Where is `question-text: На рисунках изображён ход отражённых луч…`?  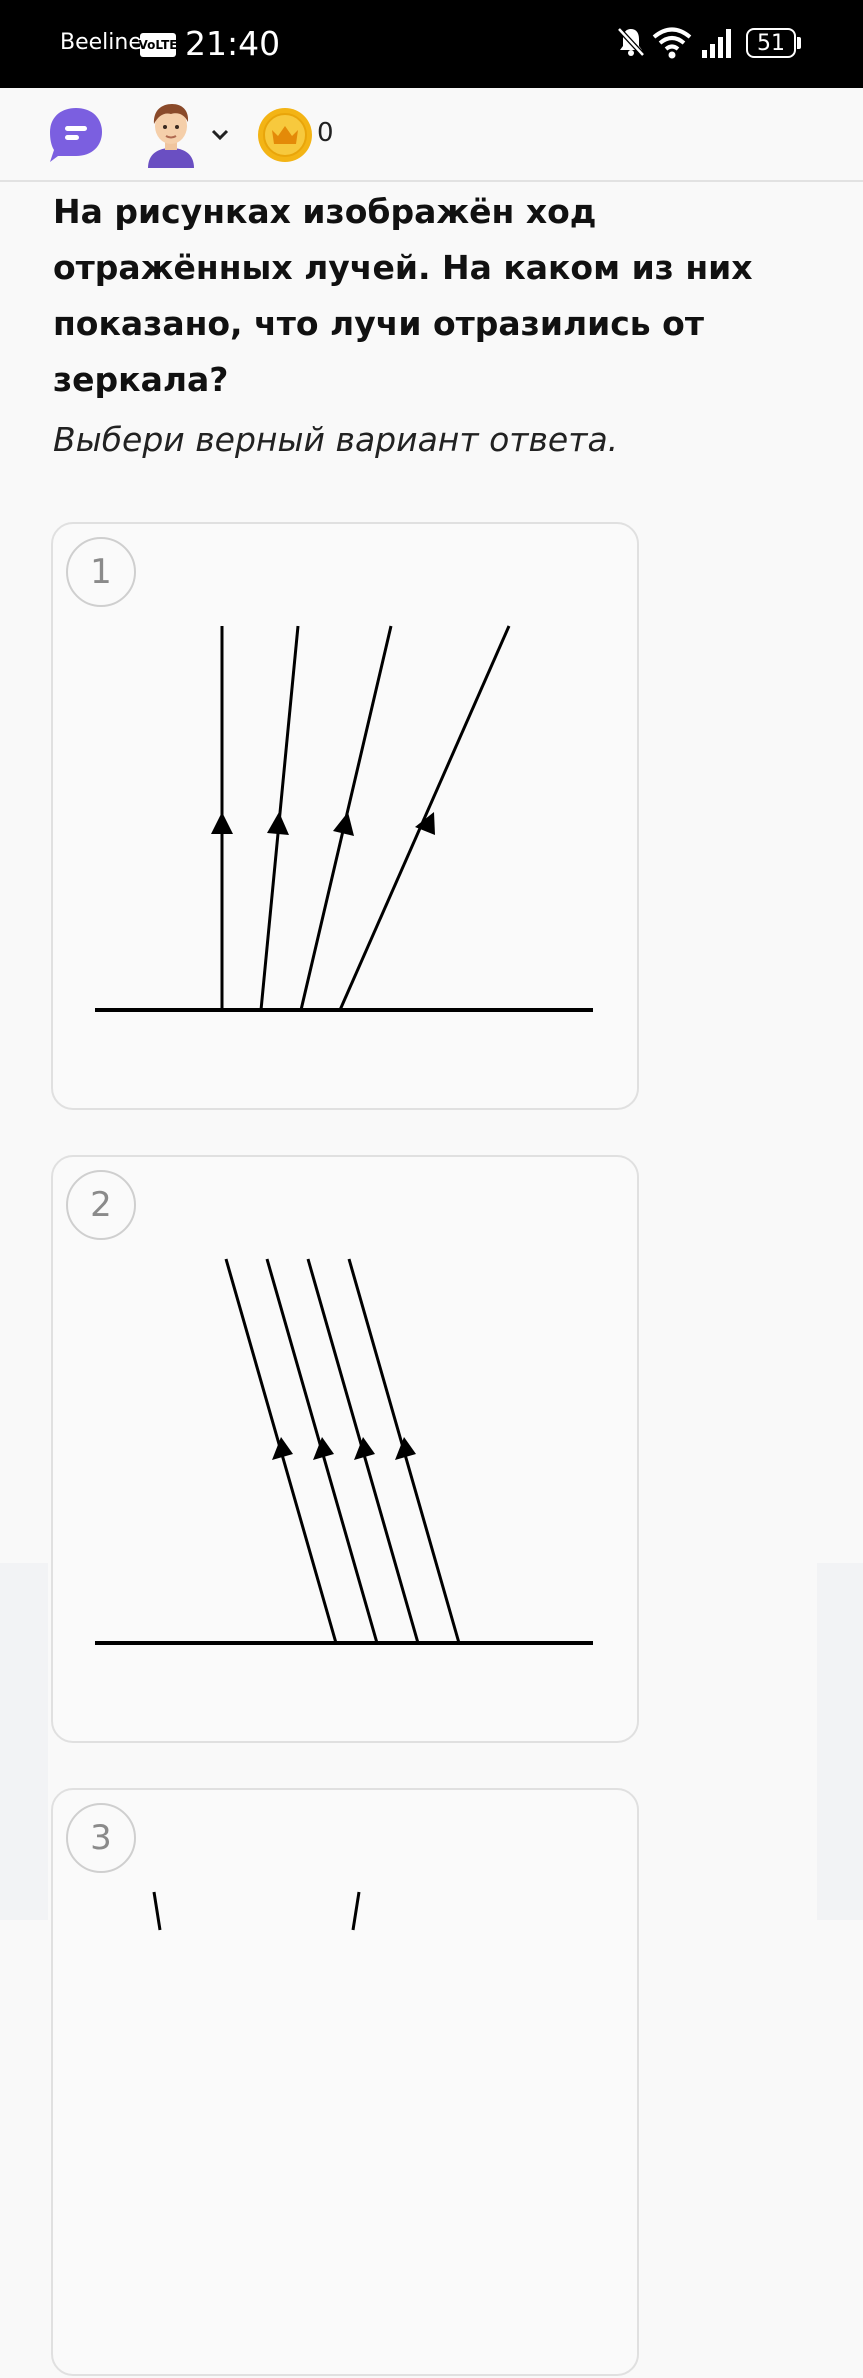
question-text: На рисунках изображён ход отражённых луч… is located at coordinates (403, 295).